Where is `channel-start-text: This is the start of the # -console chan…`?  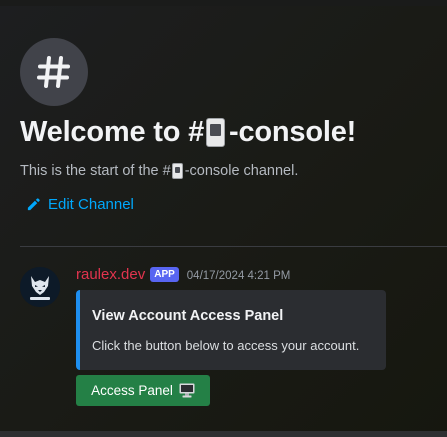
channel-start-text: This is the start of the # -console chan… is located at coordinates (159, 171).